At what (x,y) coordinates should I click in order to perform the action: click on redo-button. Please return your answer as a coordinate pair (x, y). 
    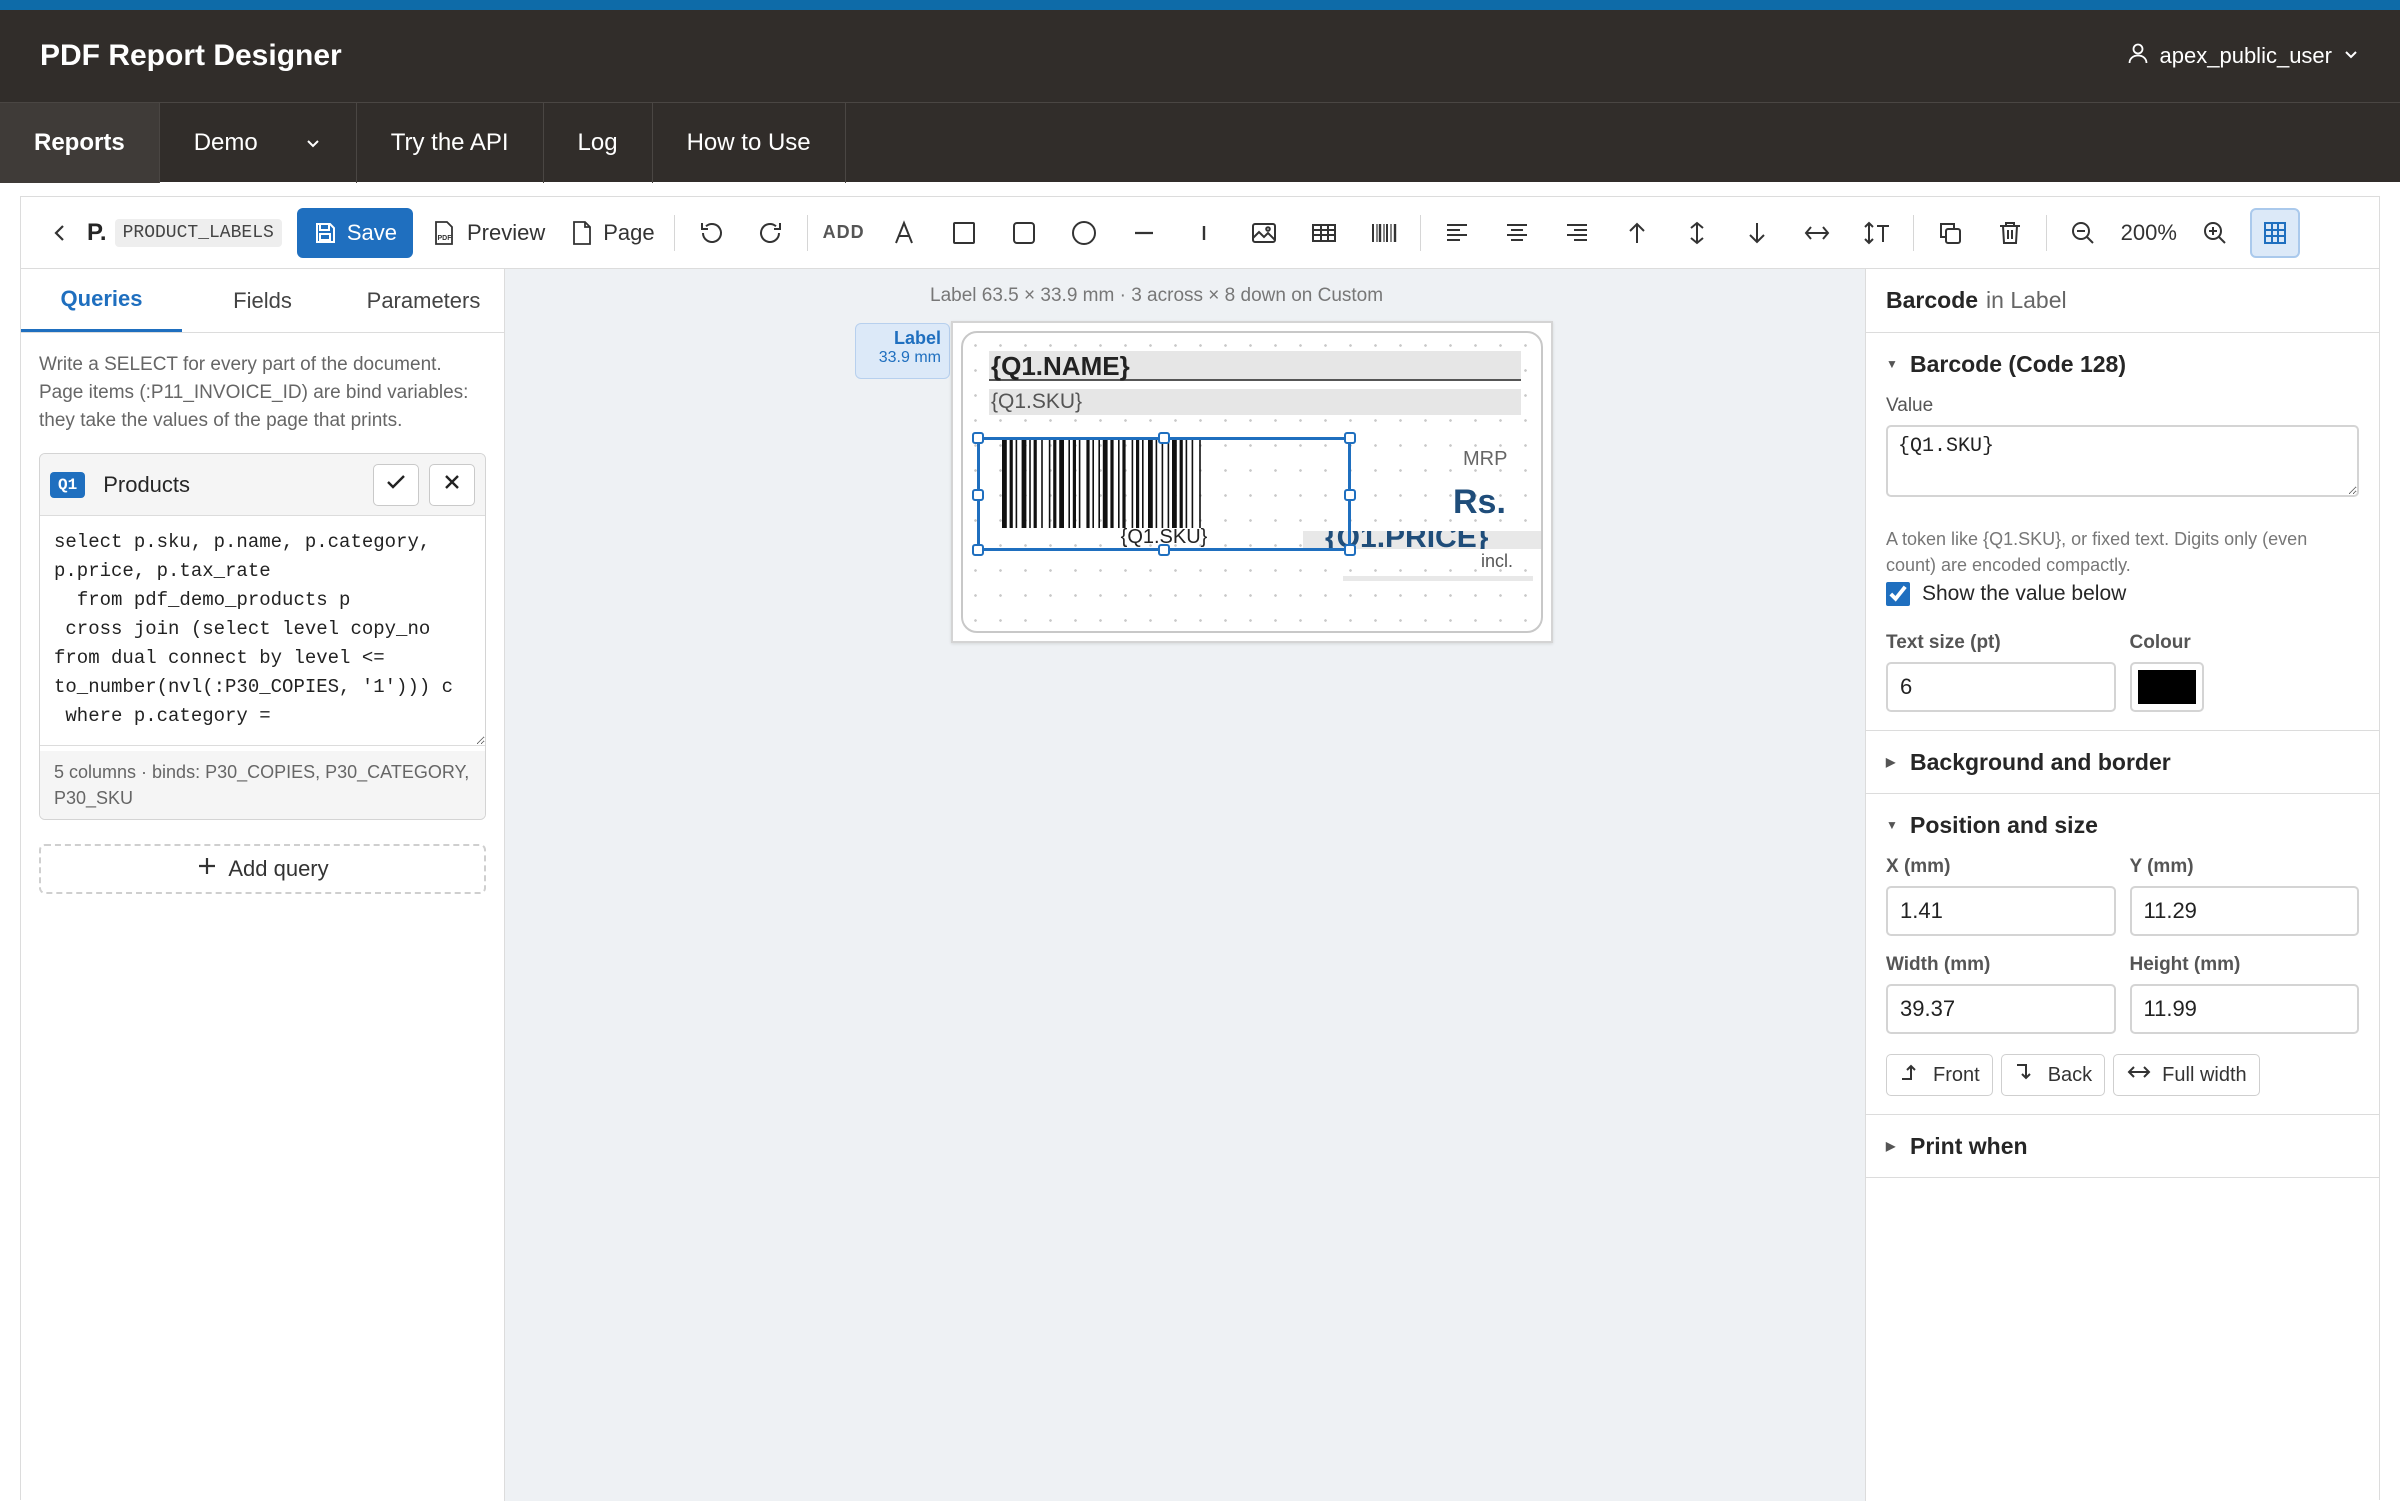
    Looking at the image, I should click on (771, 233).